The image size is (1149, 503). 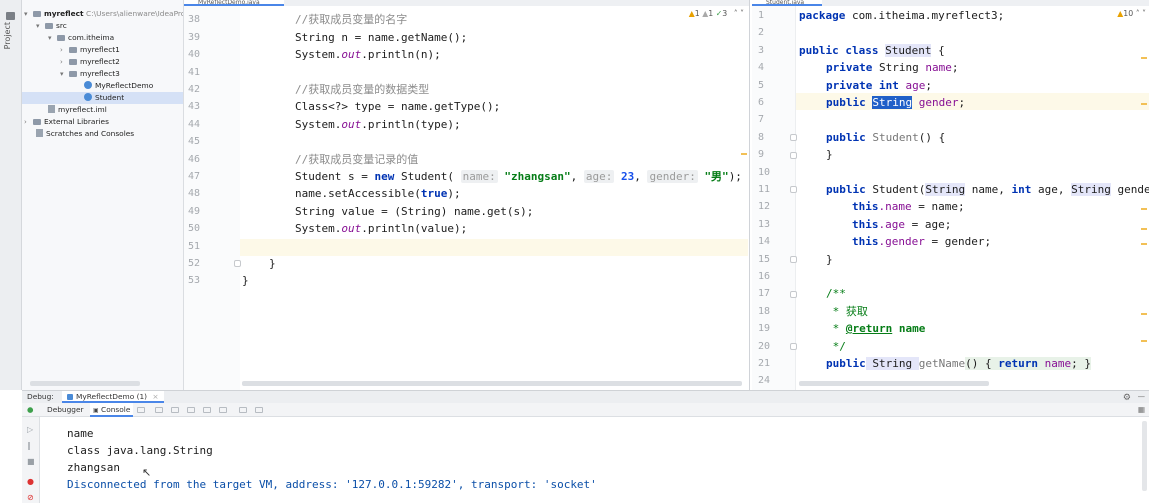 What do you see at coordinates (85, 134) in the screenshot?
I see `tree-item-scratches: Scratches and Consoles` at bounding box center [85, 134].